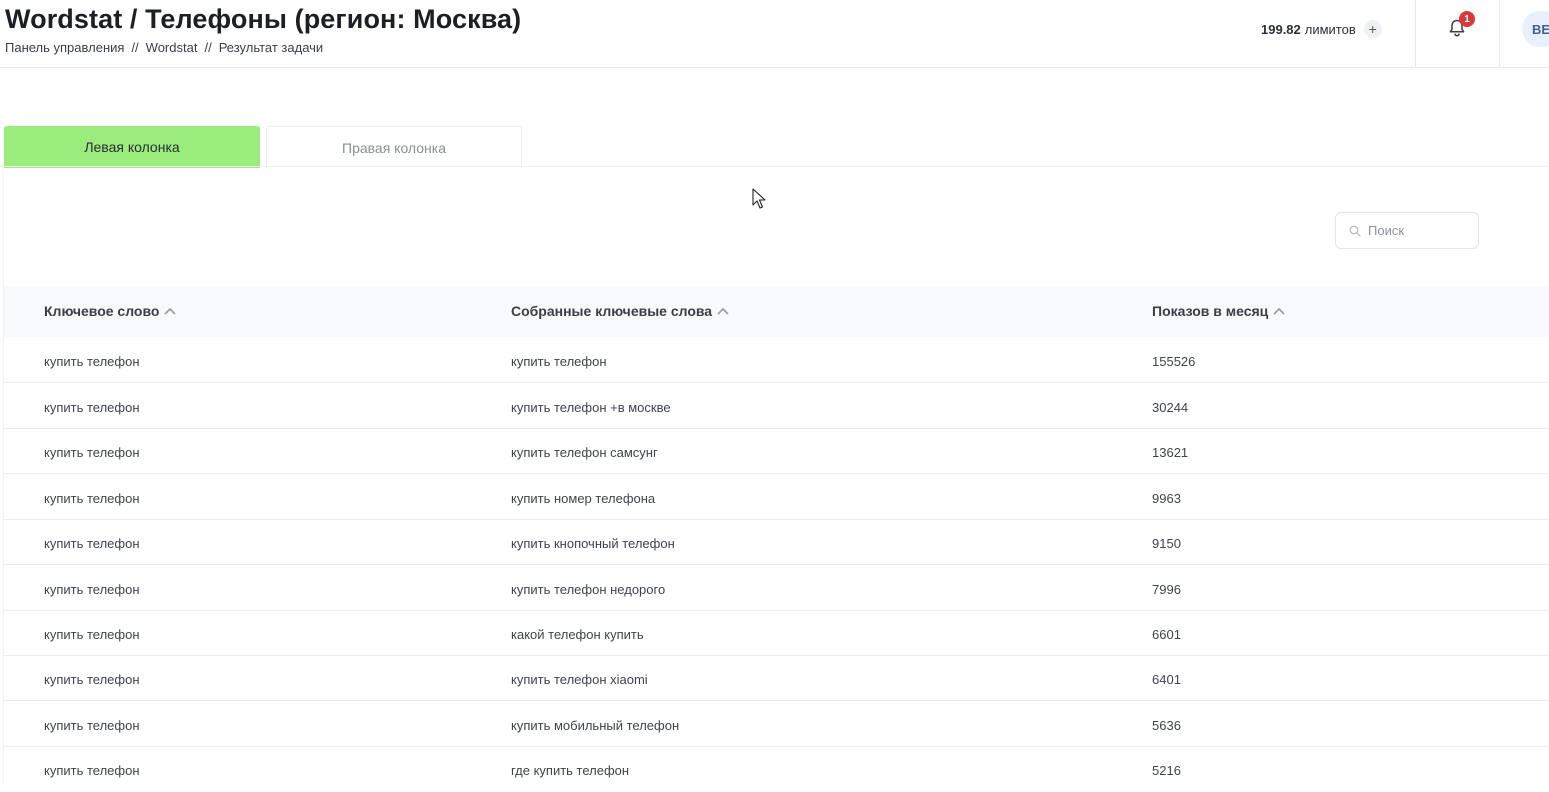 This screenshot has width=1549, height=792. What do you see at coordinates (1355, 231) in the screenshot?
I see `search-icon` at bounding box center [1355, 231].